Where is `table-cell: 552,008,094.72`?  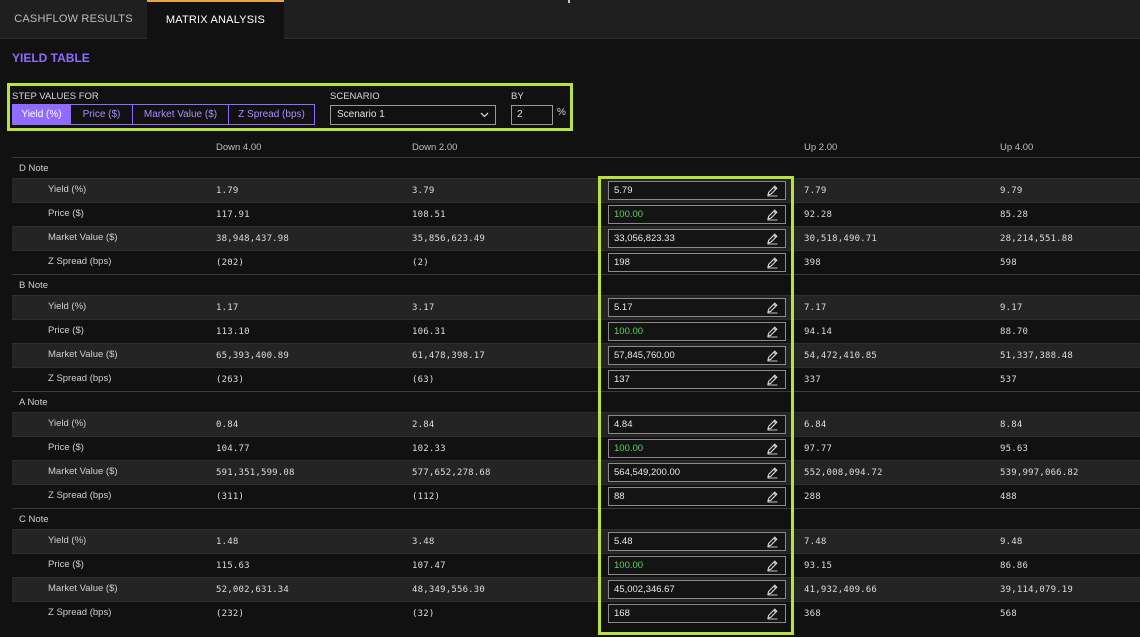 table-cell: 552,008,094.72 is located at coordinates (843, 473).